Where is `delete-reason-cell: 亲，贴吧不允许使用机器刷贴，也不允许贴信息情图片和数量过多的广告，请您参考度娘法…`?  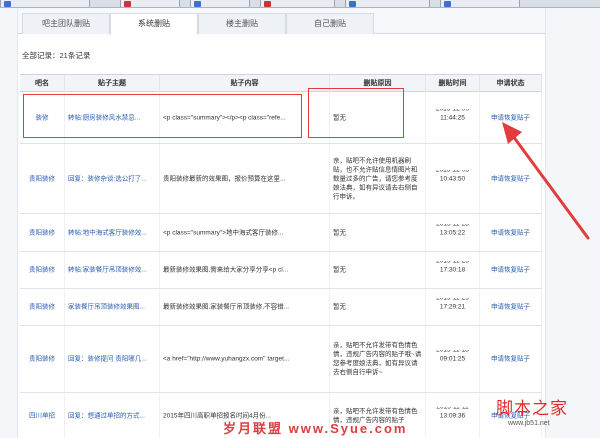 delete-reason-cell: 亲，贴吧不允许使用机器刷贴，也不允许贴信息情图片和数量过多的广告，请您参考度娘法… is located at coordinates (378, 178).